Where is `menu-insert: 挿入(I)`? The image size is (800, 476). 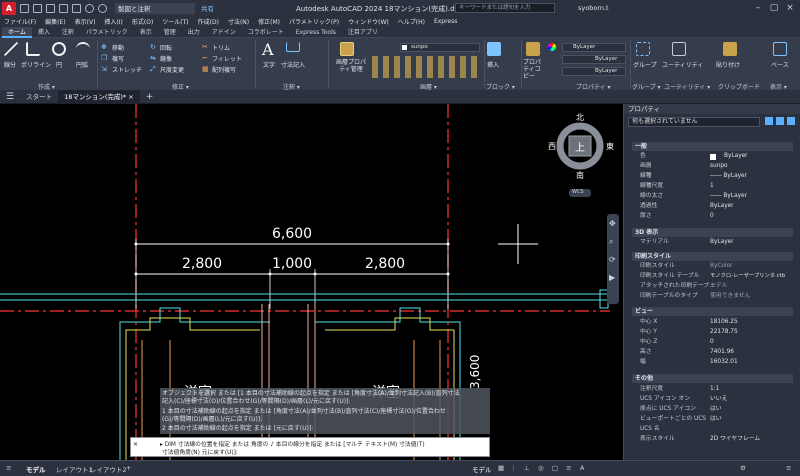 menu-insert: 挿入(I) is located at coordinates (113, 21).